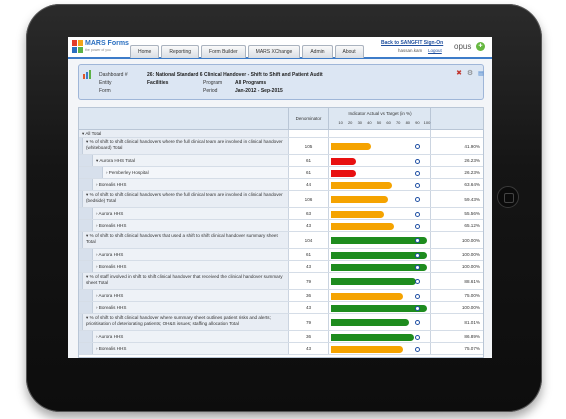 The image size is (566, 419). I want to click on row-label: › Pemberley Hospital, so click(196, 172).